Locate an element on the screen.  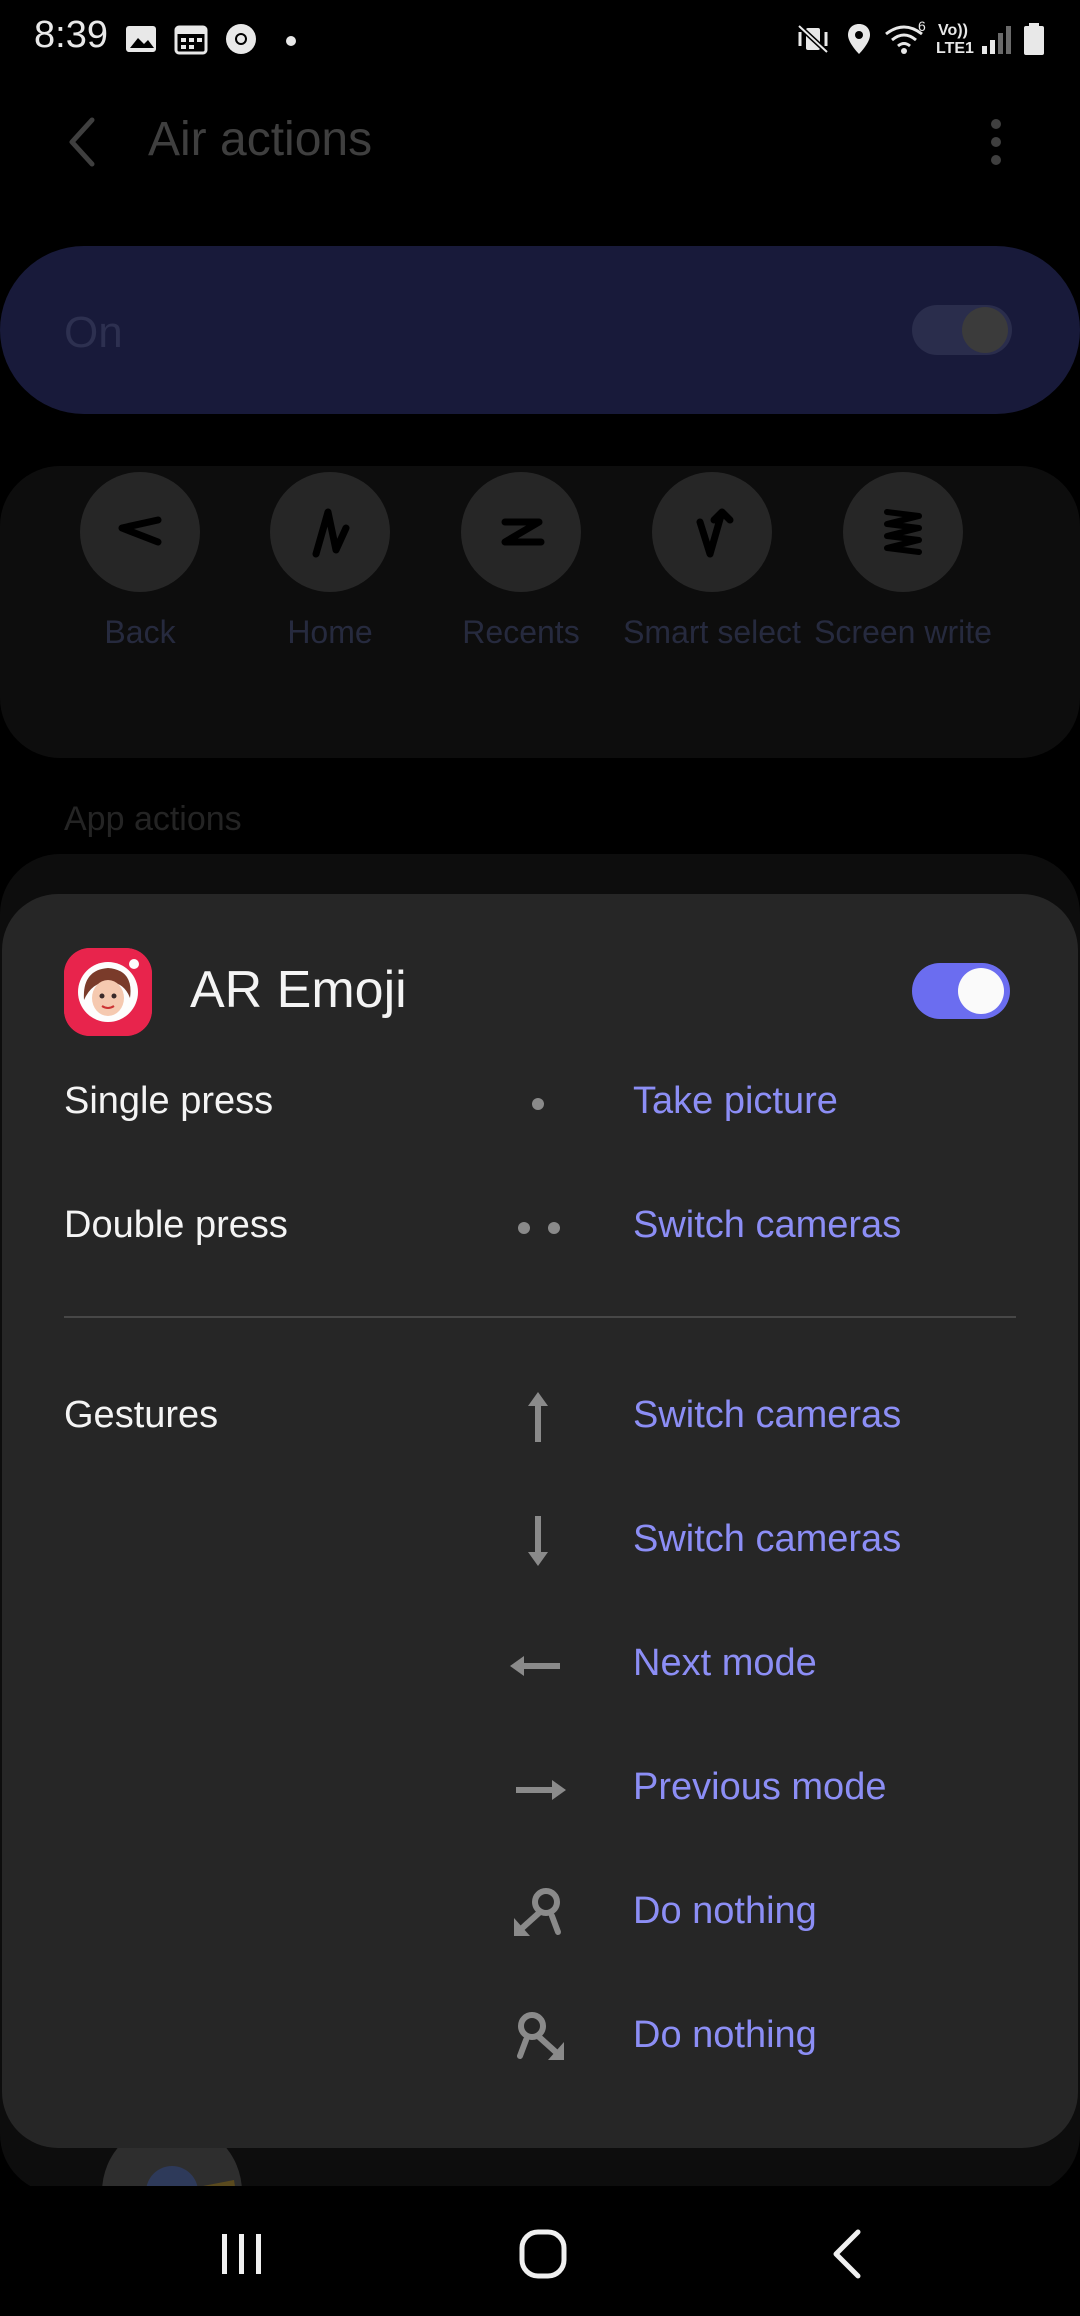
more-notifications-dot is located at coordinates (291, 41).